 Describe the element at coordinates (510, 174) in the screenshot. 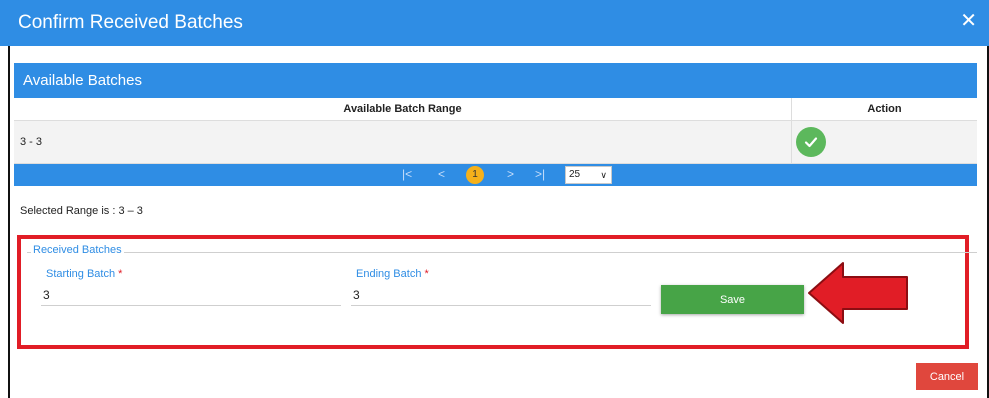

I see `next-page-icon: >` at that location.